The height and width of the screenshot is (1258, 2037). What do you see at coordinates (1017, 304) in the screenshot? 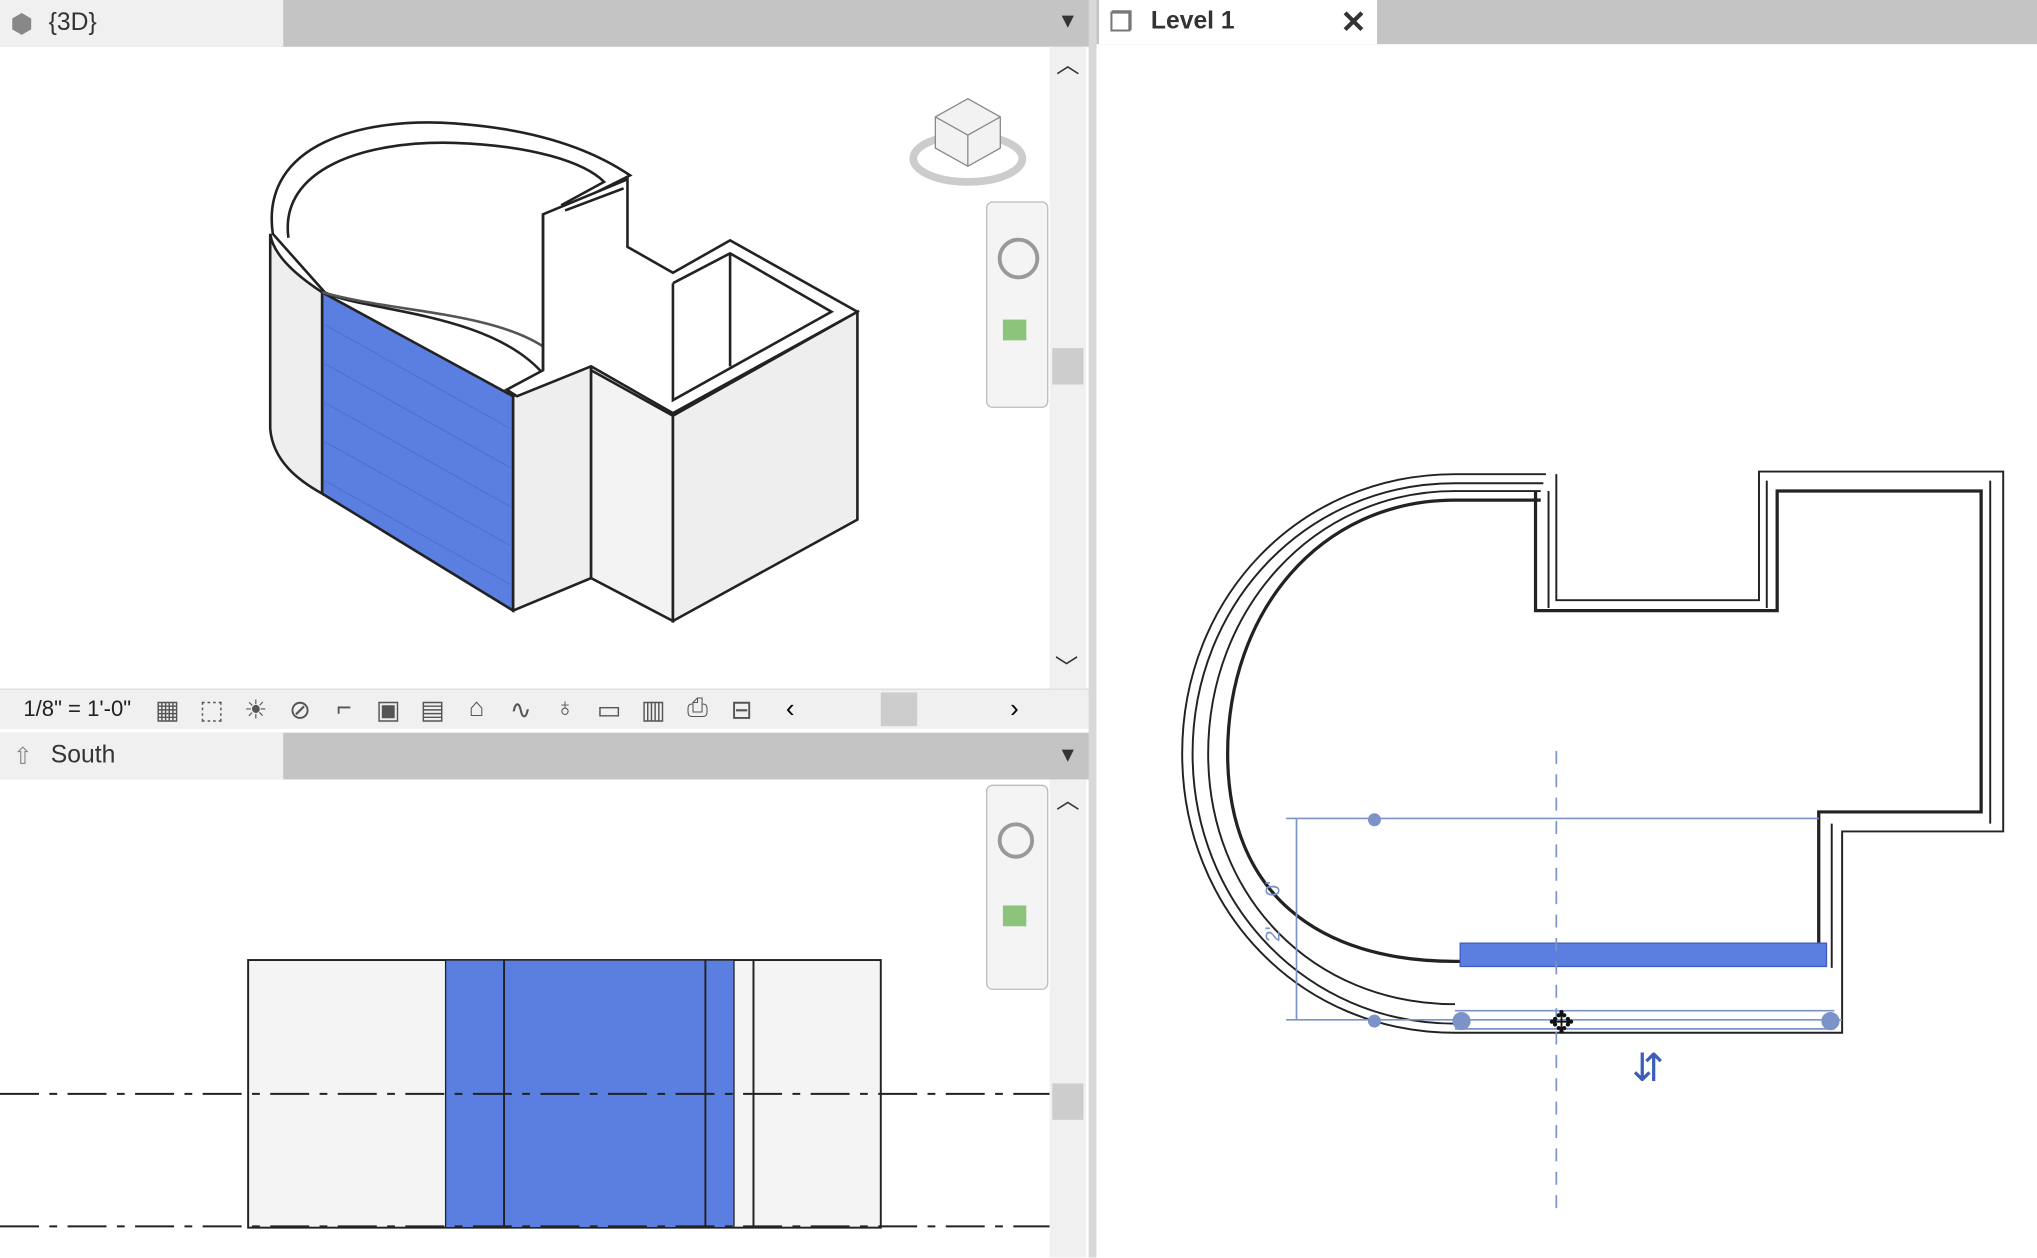
I see `navigation-bar-3d` at bounding box center [1017, 304].